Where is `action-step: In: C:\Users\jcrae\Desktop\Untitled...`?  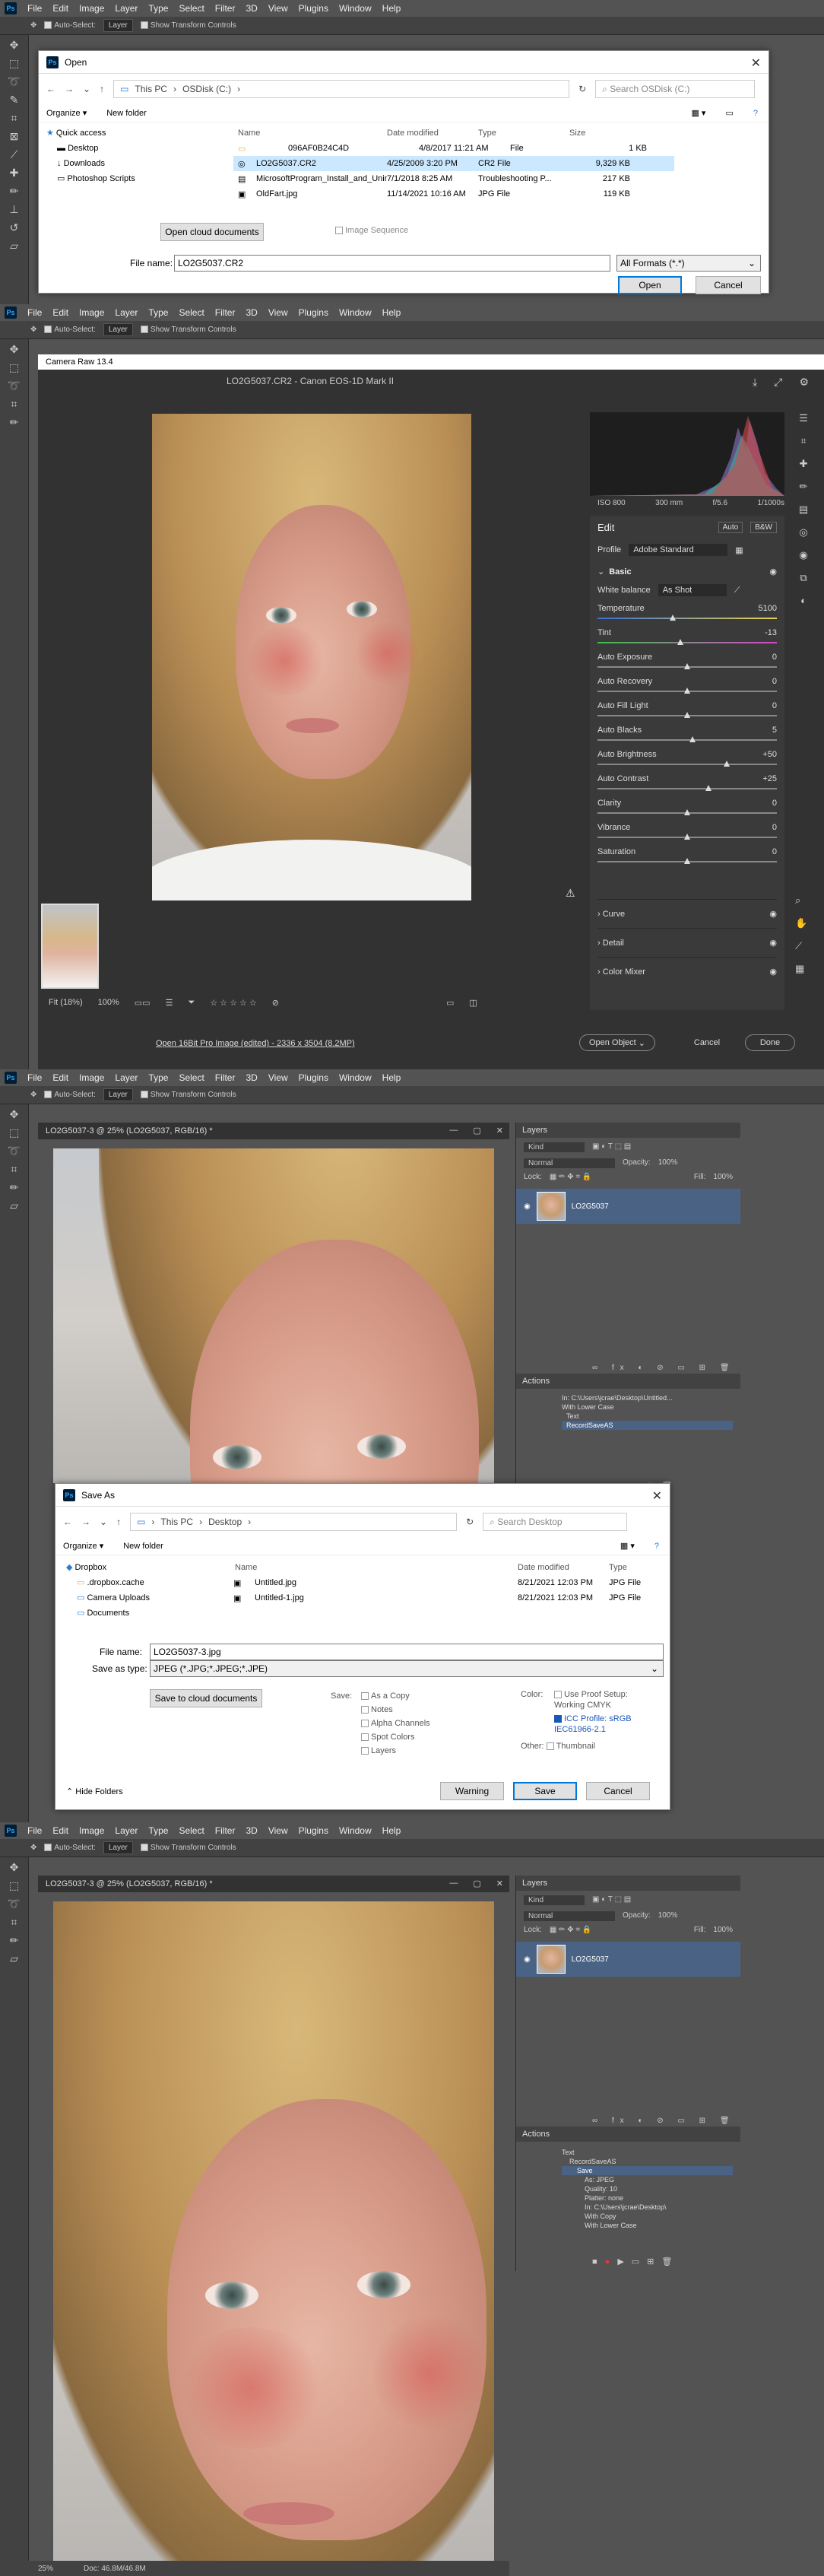
action-step: In: C:\Users\jcrae\Desktop\Untitled... is located at coordinates (647, 1397).